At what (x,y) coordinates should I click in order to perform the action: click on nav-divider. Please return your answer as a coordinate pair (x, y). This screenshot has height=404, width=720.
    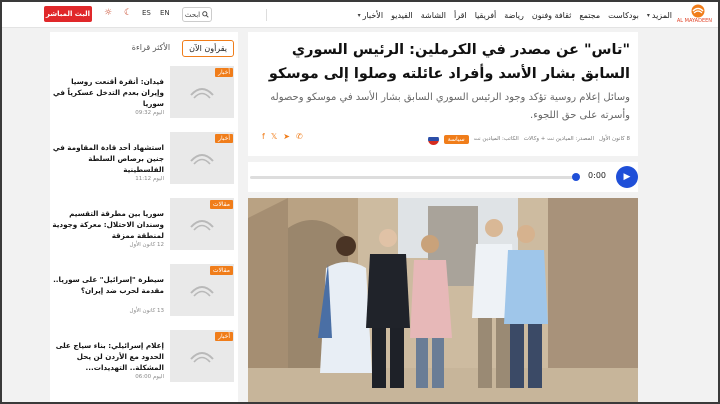
    Looking at the image, I should click on (266, 15).